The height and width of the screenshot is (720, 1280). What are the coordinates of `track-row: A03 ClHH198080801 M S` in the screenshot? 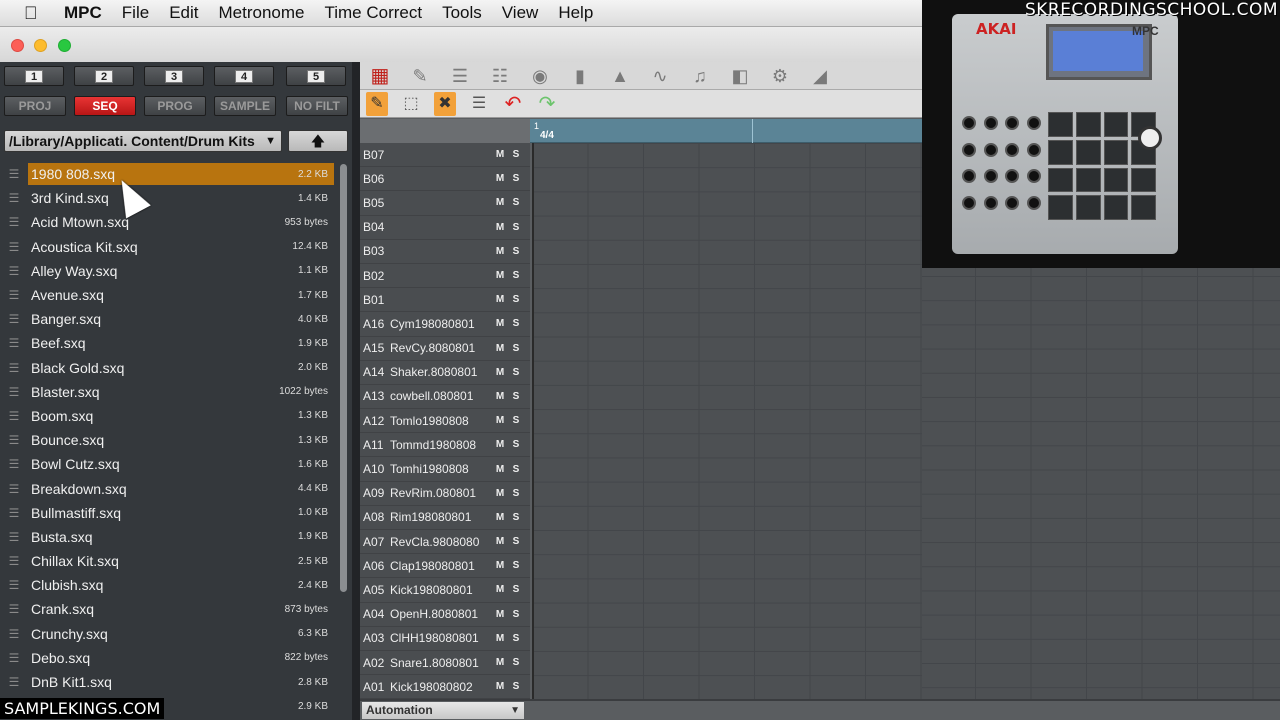 It's located at (445, 639).